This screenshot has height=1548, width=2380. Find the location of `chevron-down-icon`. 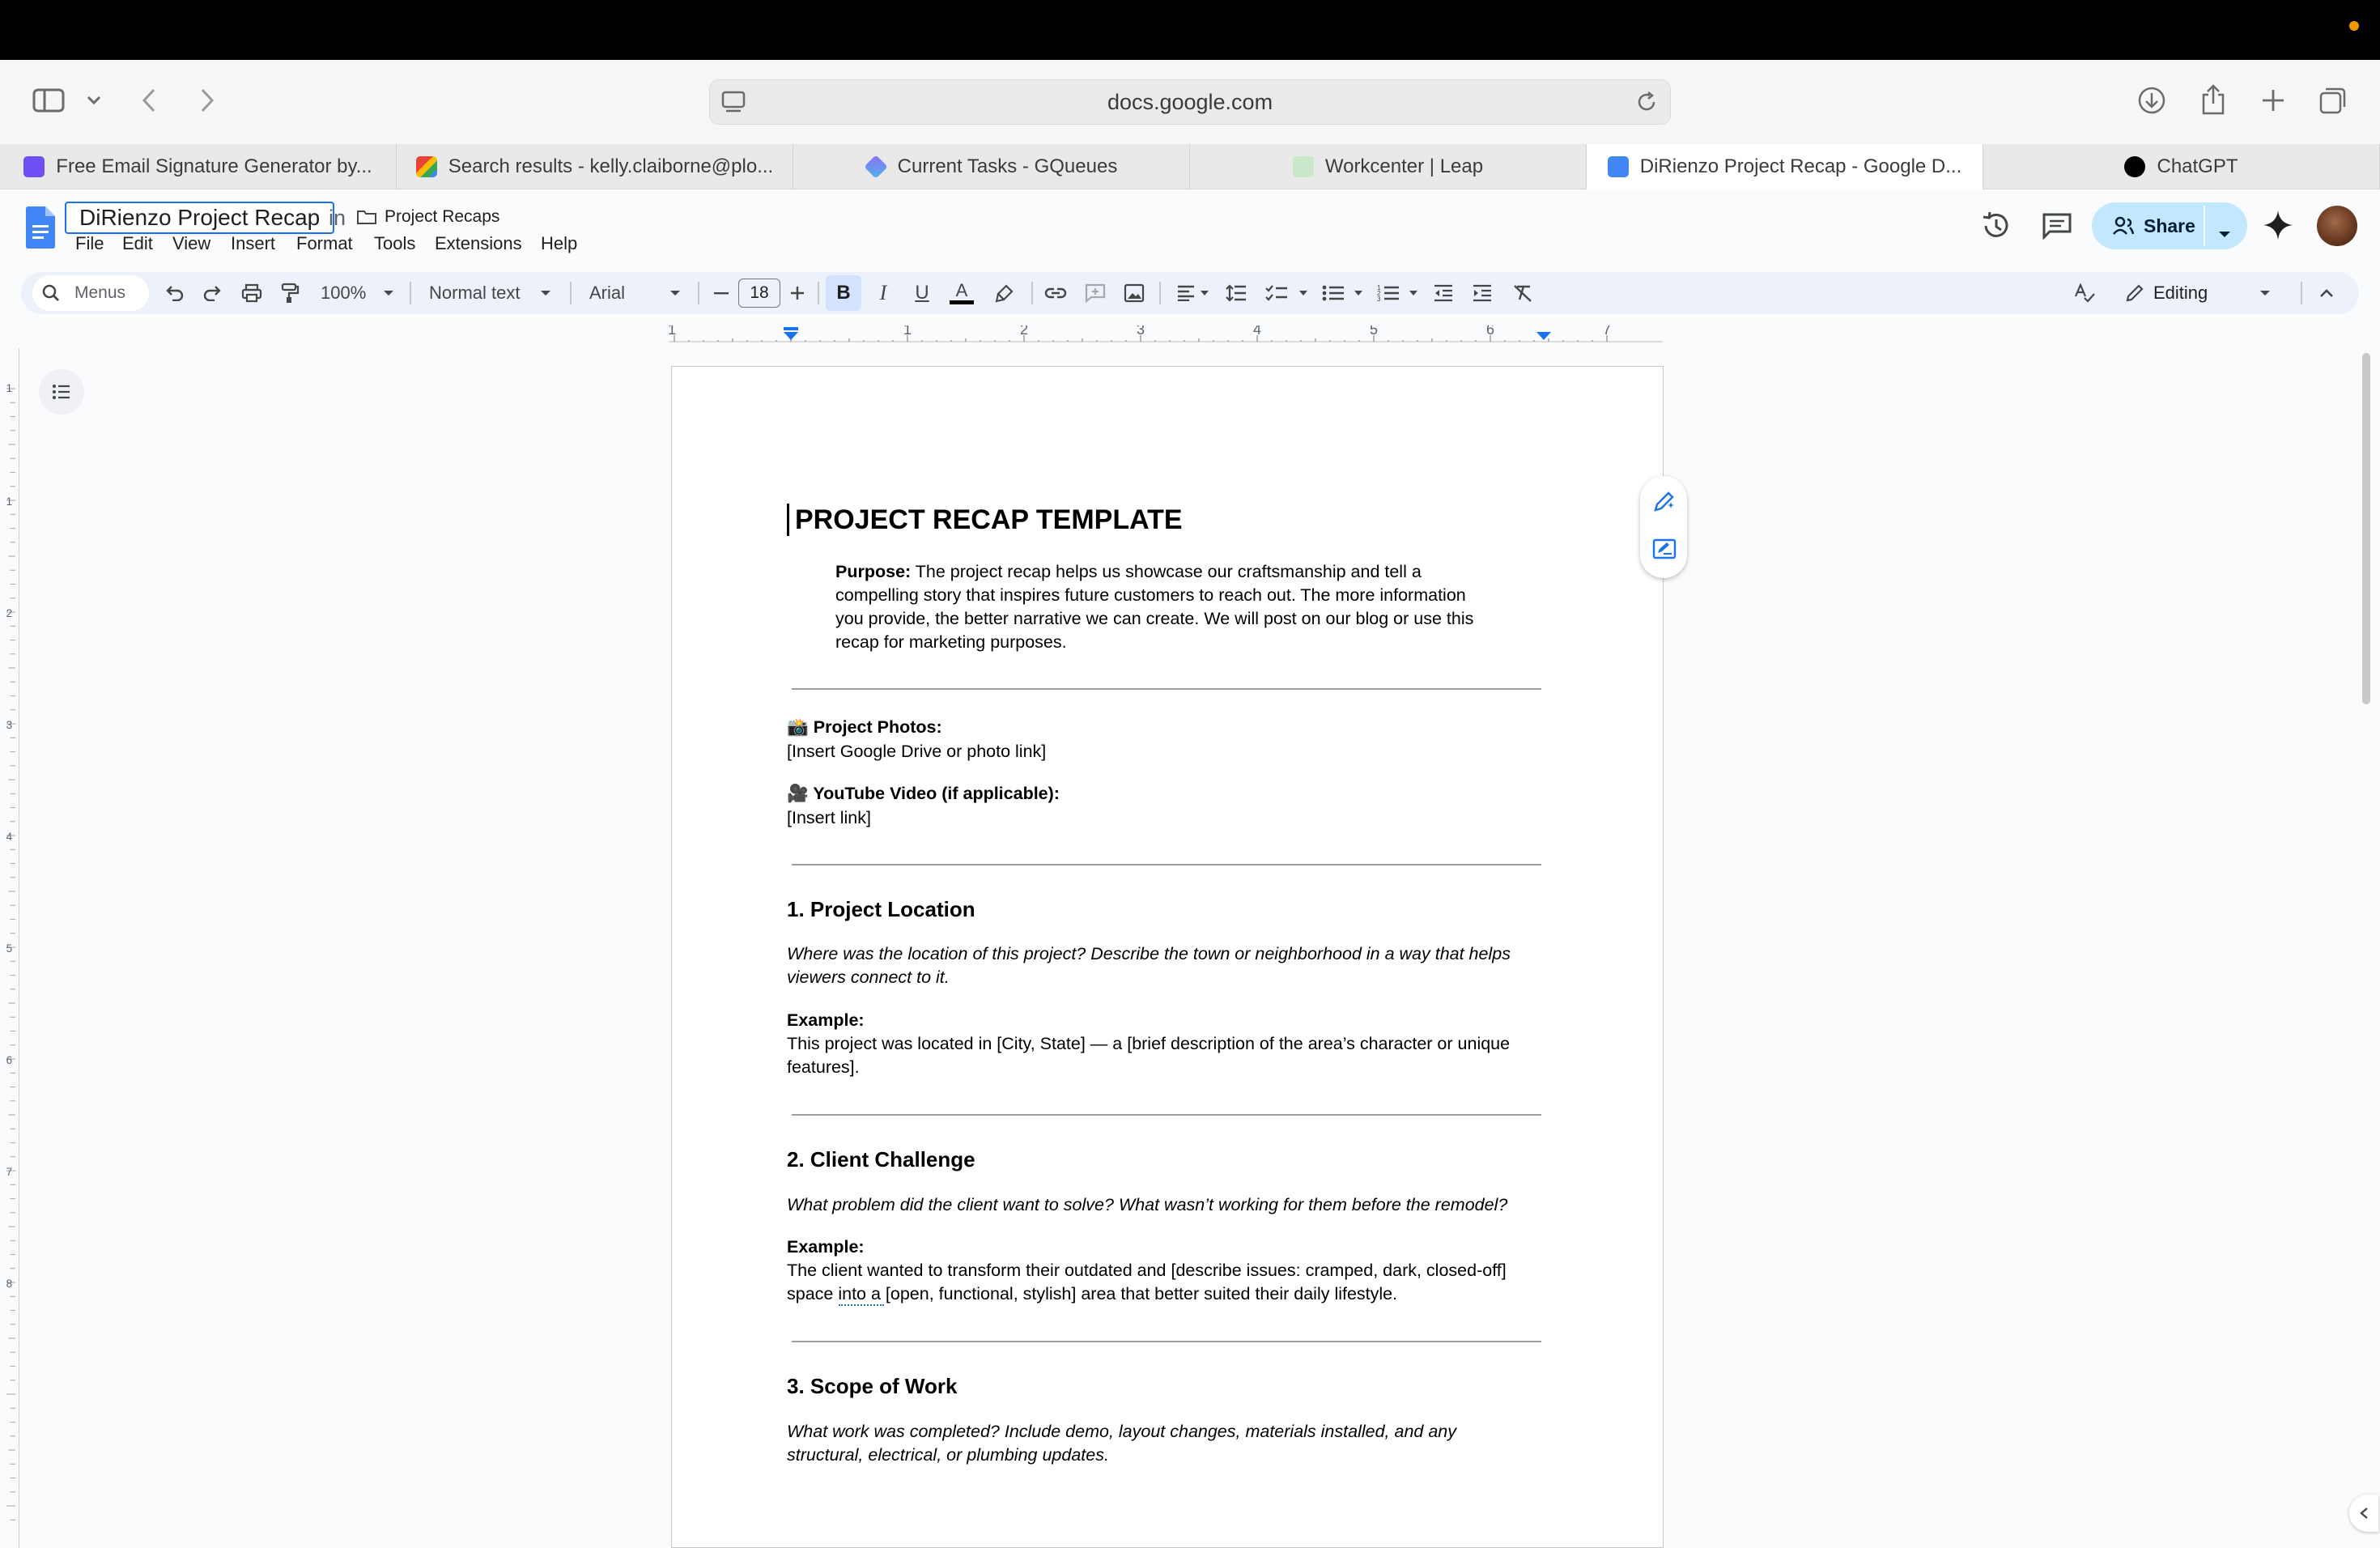

chevron-down-icon is located at coordinates (94, 100).